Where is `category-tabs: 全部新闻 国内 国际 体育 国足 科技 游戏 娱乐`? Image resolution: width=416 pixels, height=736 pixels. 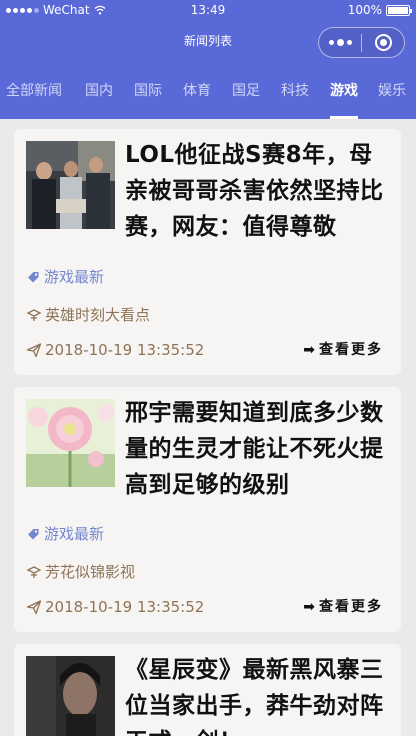
category-tabs: 全部新闻 国内 国际 体育 国足 科技 游戏 娱乐 is located at coordinates (208, 95).